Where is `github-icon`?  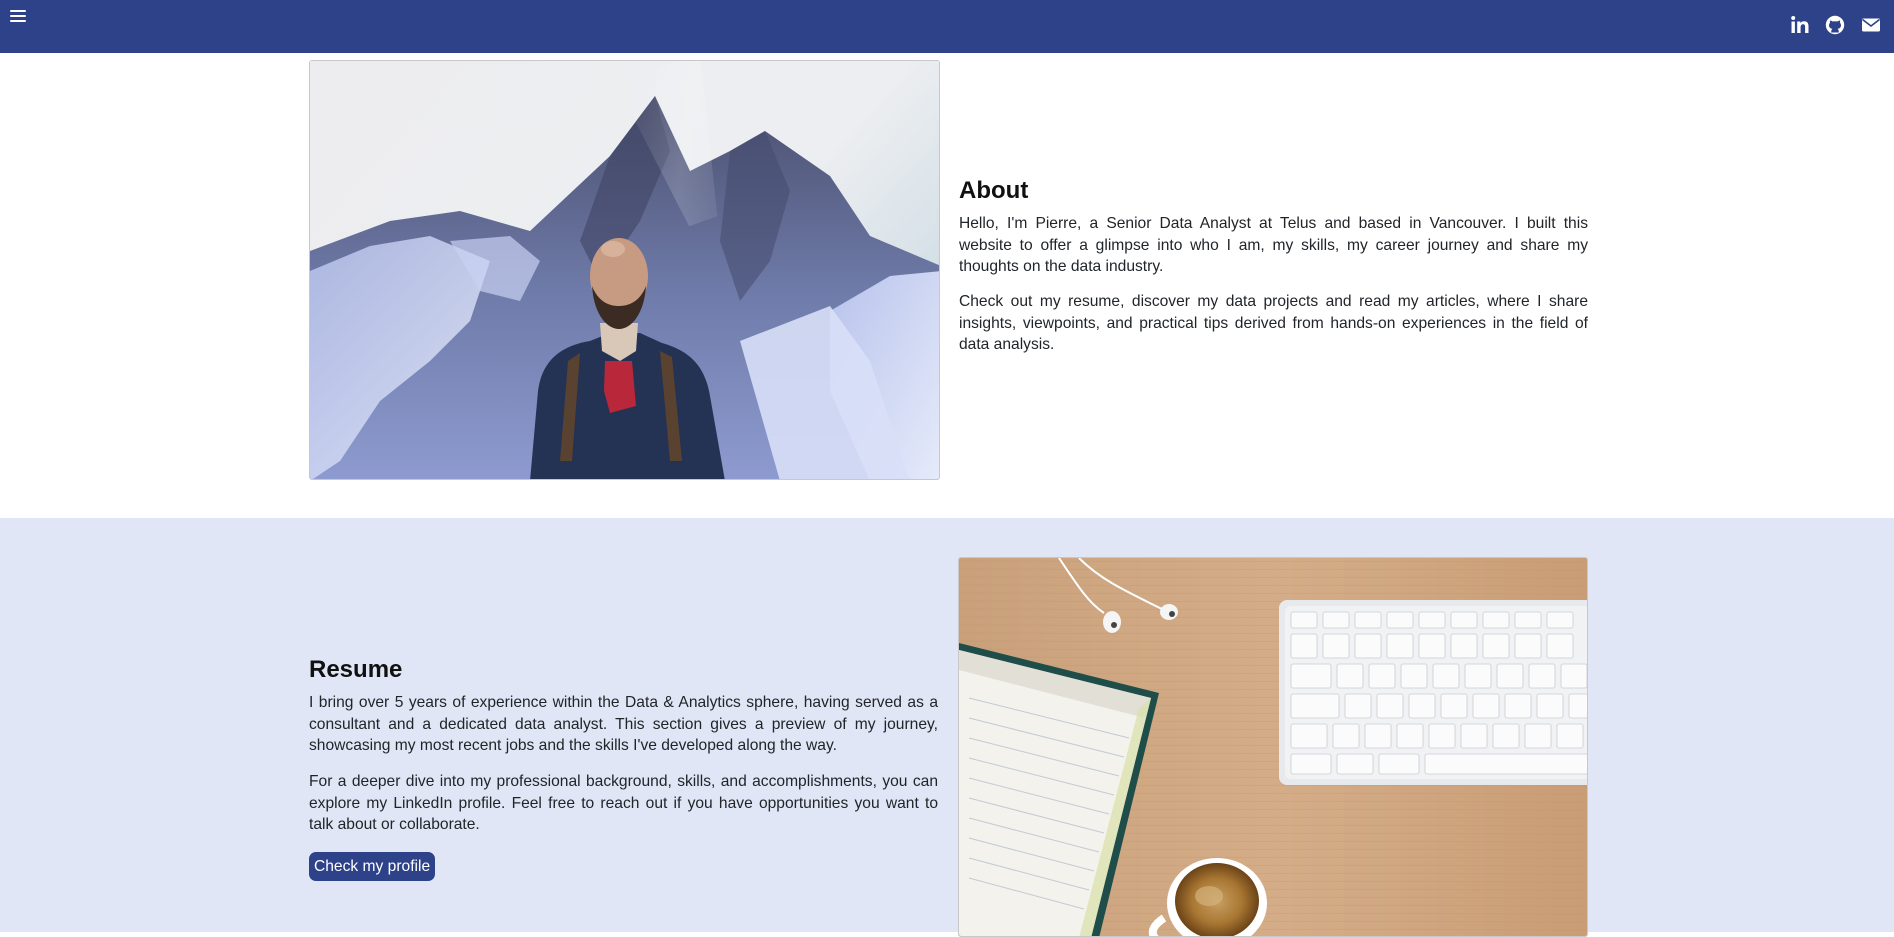
github-icon is located at coordinates (1835, 25).